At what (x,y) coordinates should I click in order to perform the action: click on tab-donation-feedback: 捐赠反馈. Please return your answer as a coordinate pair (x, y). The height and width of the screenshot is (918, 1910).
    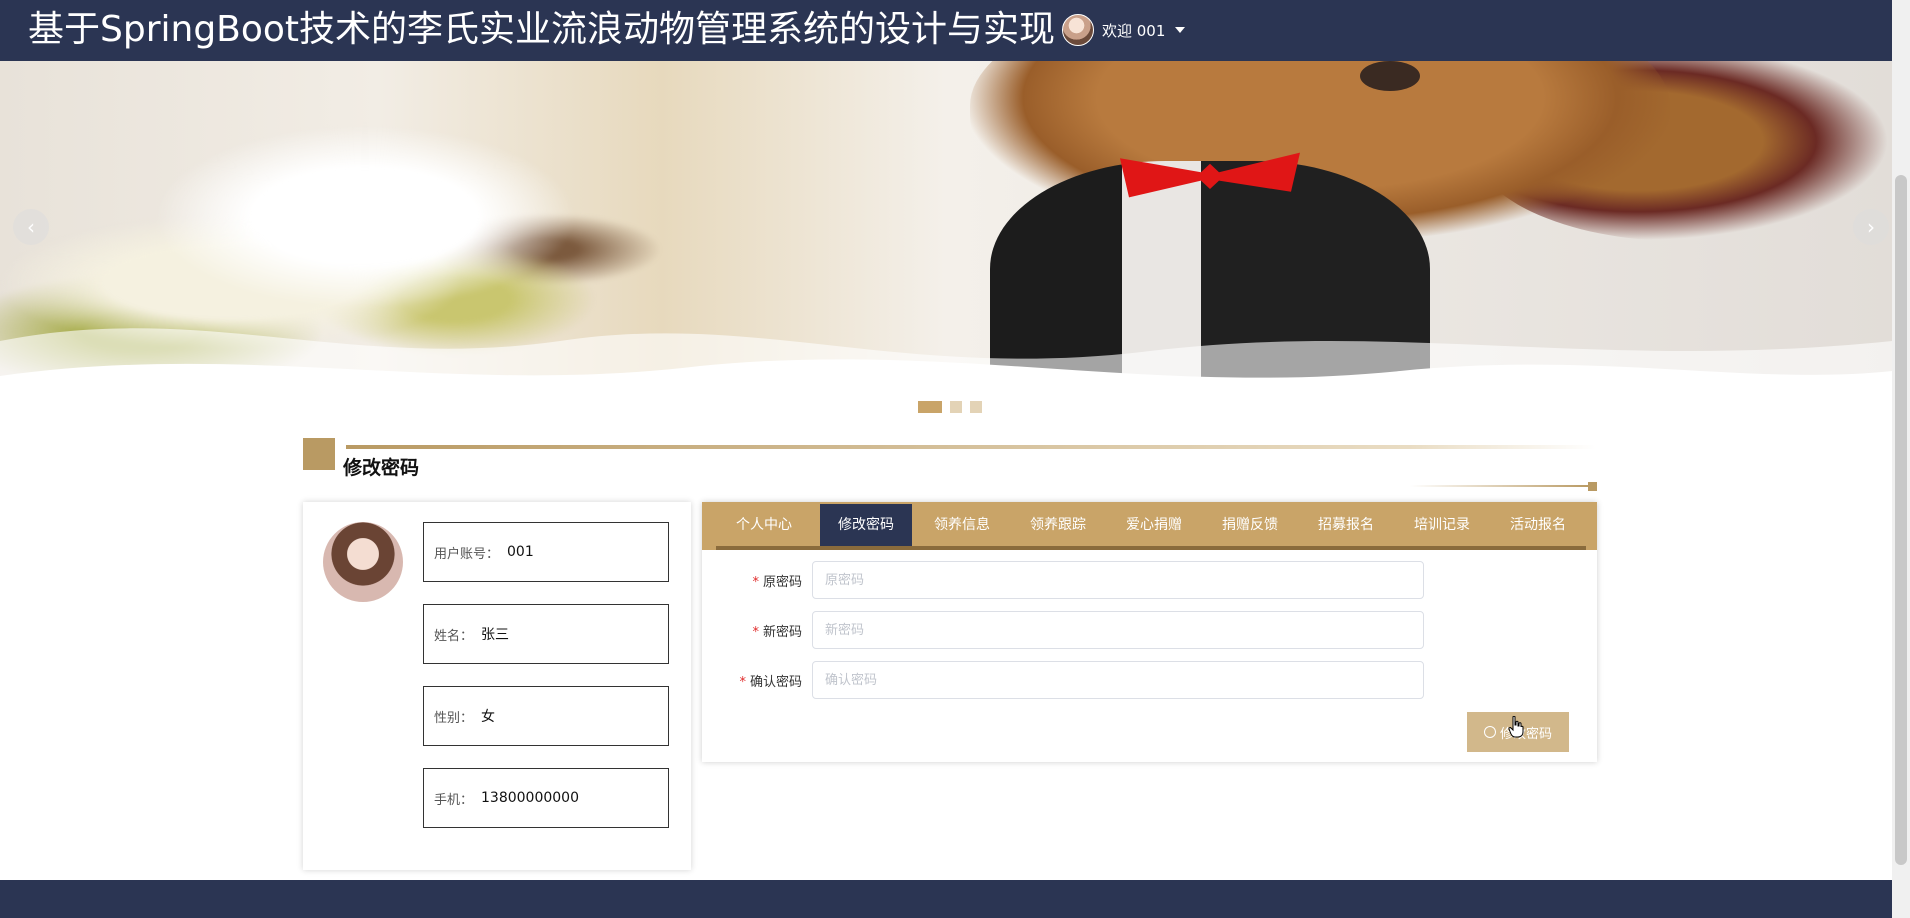
    Looking at the image, I should click on (1250, 525).